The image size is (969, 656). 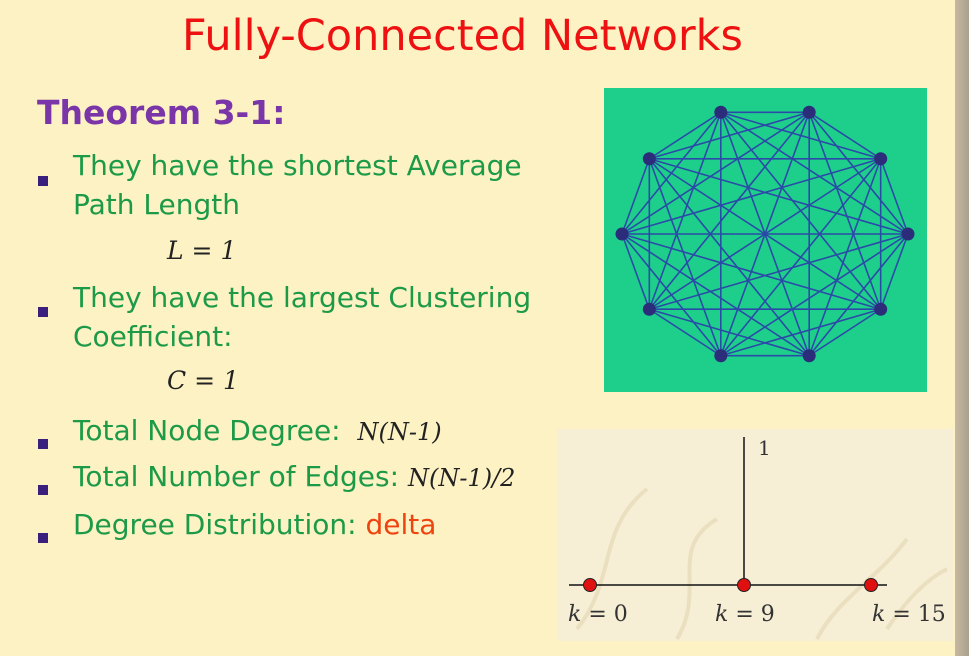 What do you see at coordinates (236, 476) in the screenshot?
I see `bullet-text: Total Number of Edges:` at bounding box center [236, 476].